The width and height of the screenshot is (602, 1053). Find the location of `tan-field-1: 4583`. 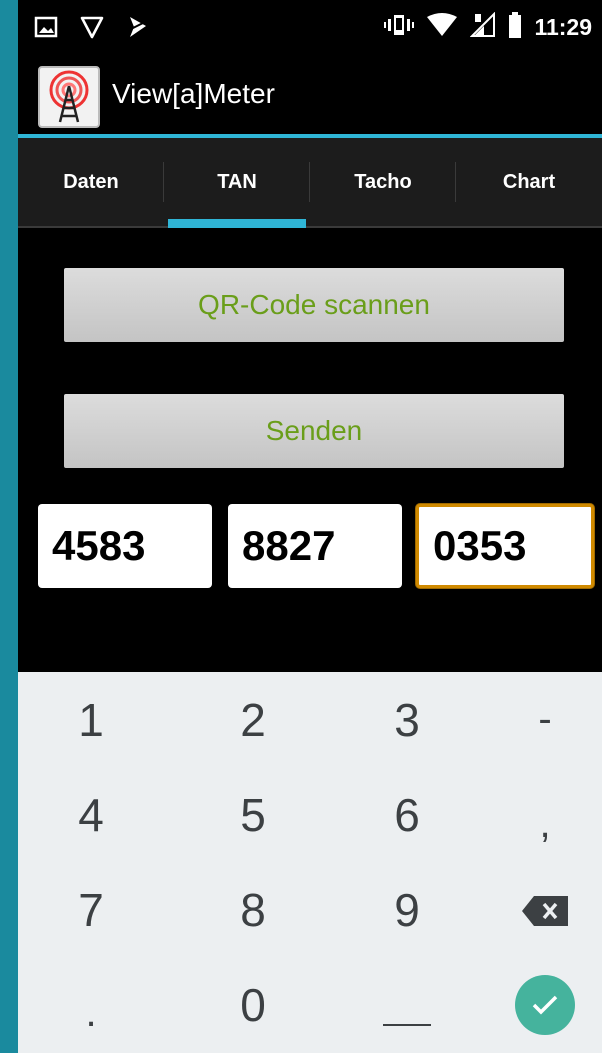

tan-field-1: 4583 is located at coordinates (125, 546).